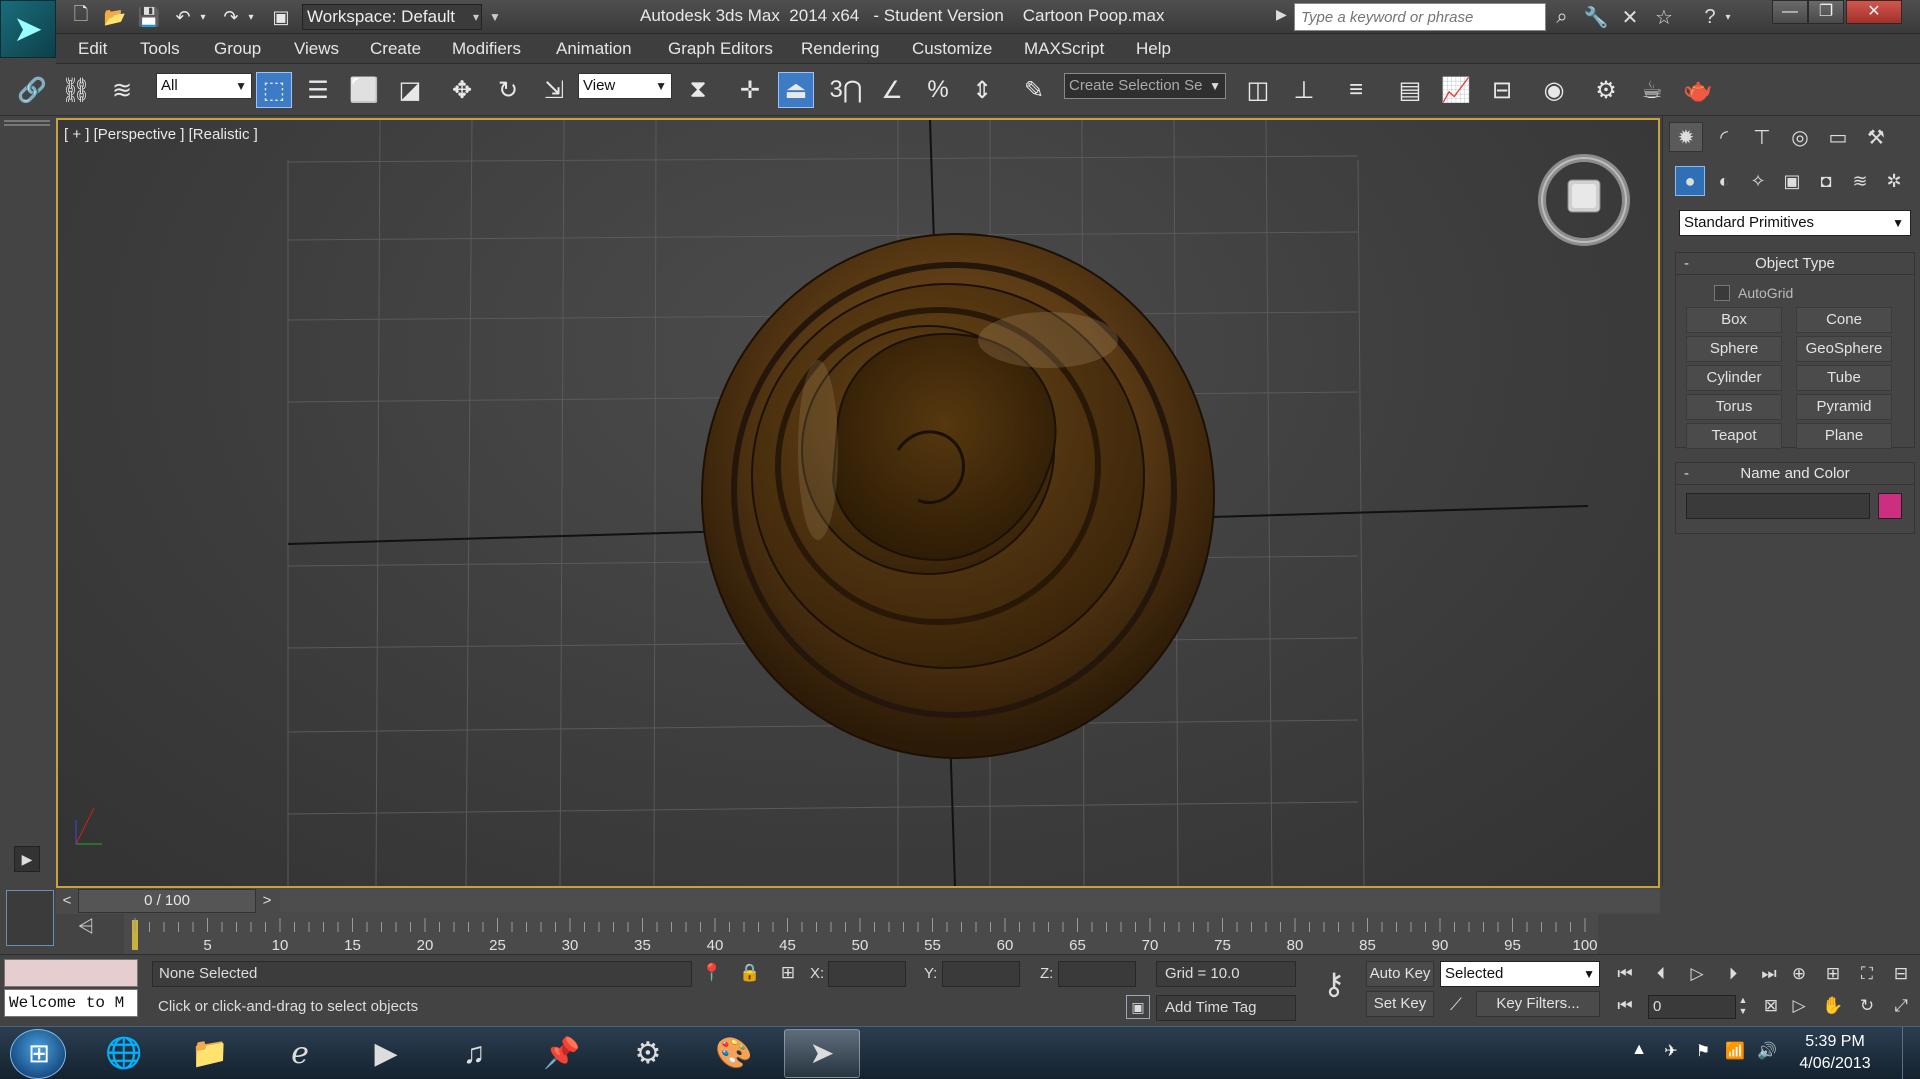 The height and width of the screenshot is (1079, 1920). What do you see at coordinates (958, 496) in the screenshot?
I see `3d-object` at bounding box center [958, 496].